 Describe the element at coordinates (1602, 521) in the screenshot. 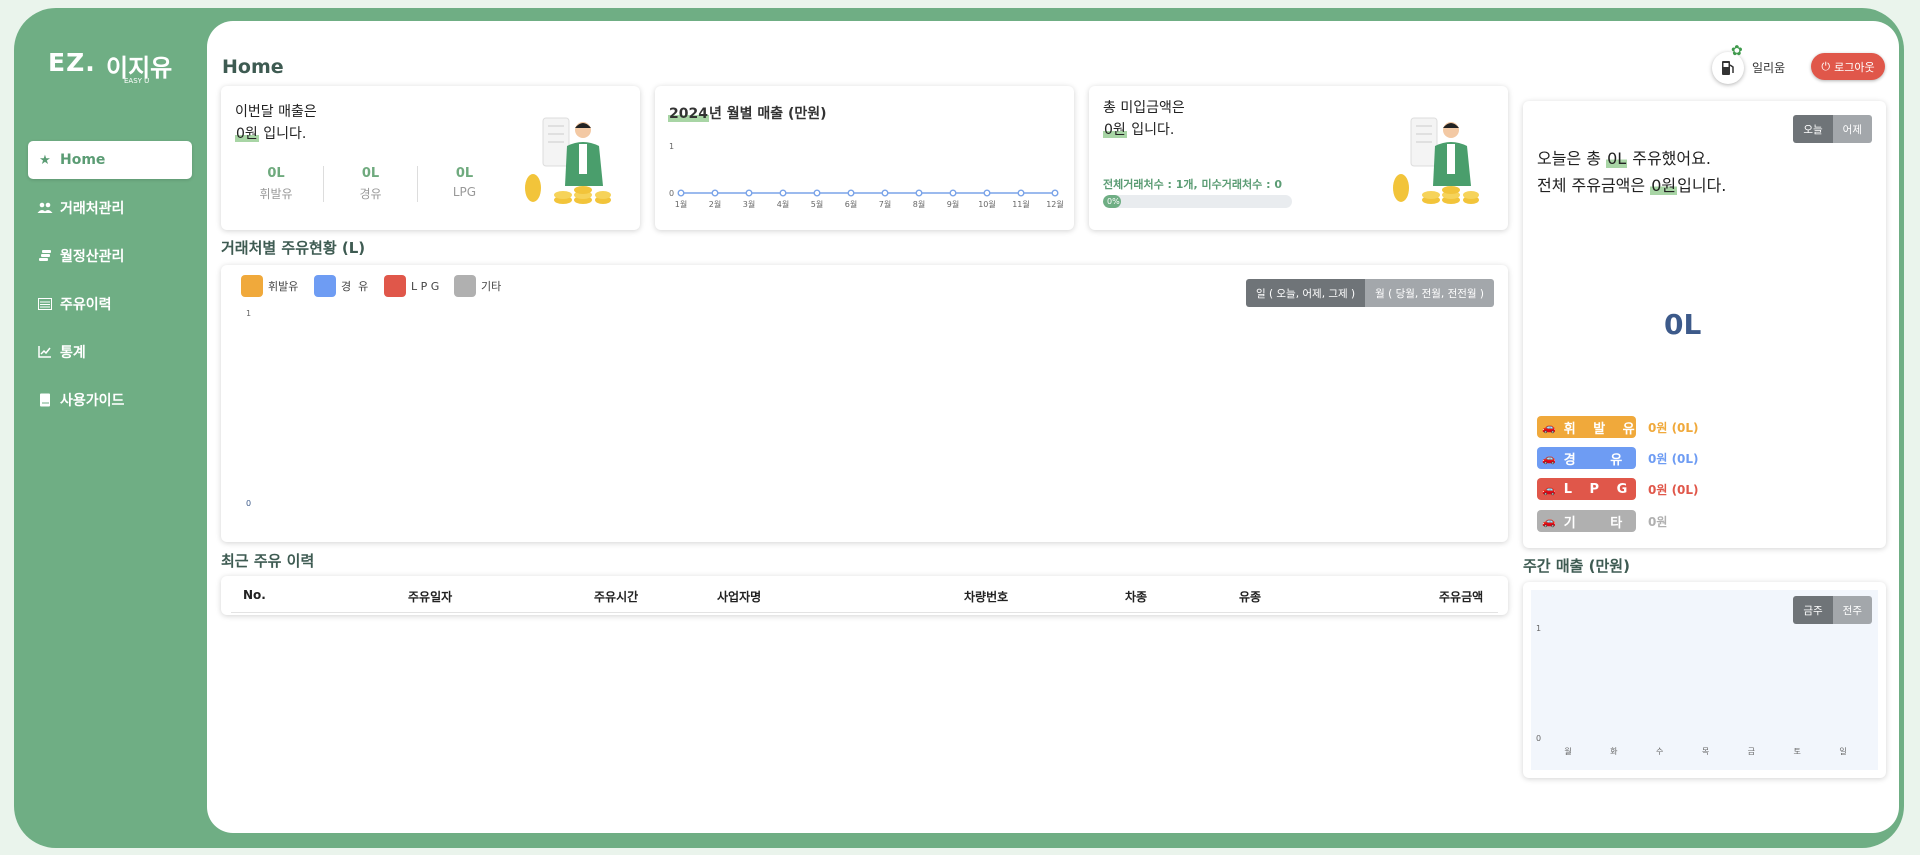

I see `today-fuel-etc: 🚗 기 타 0원` at that location.